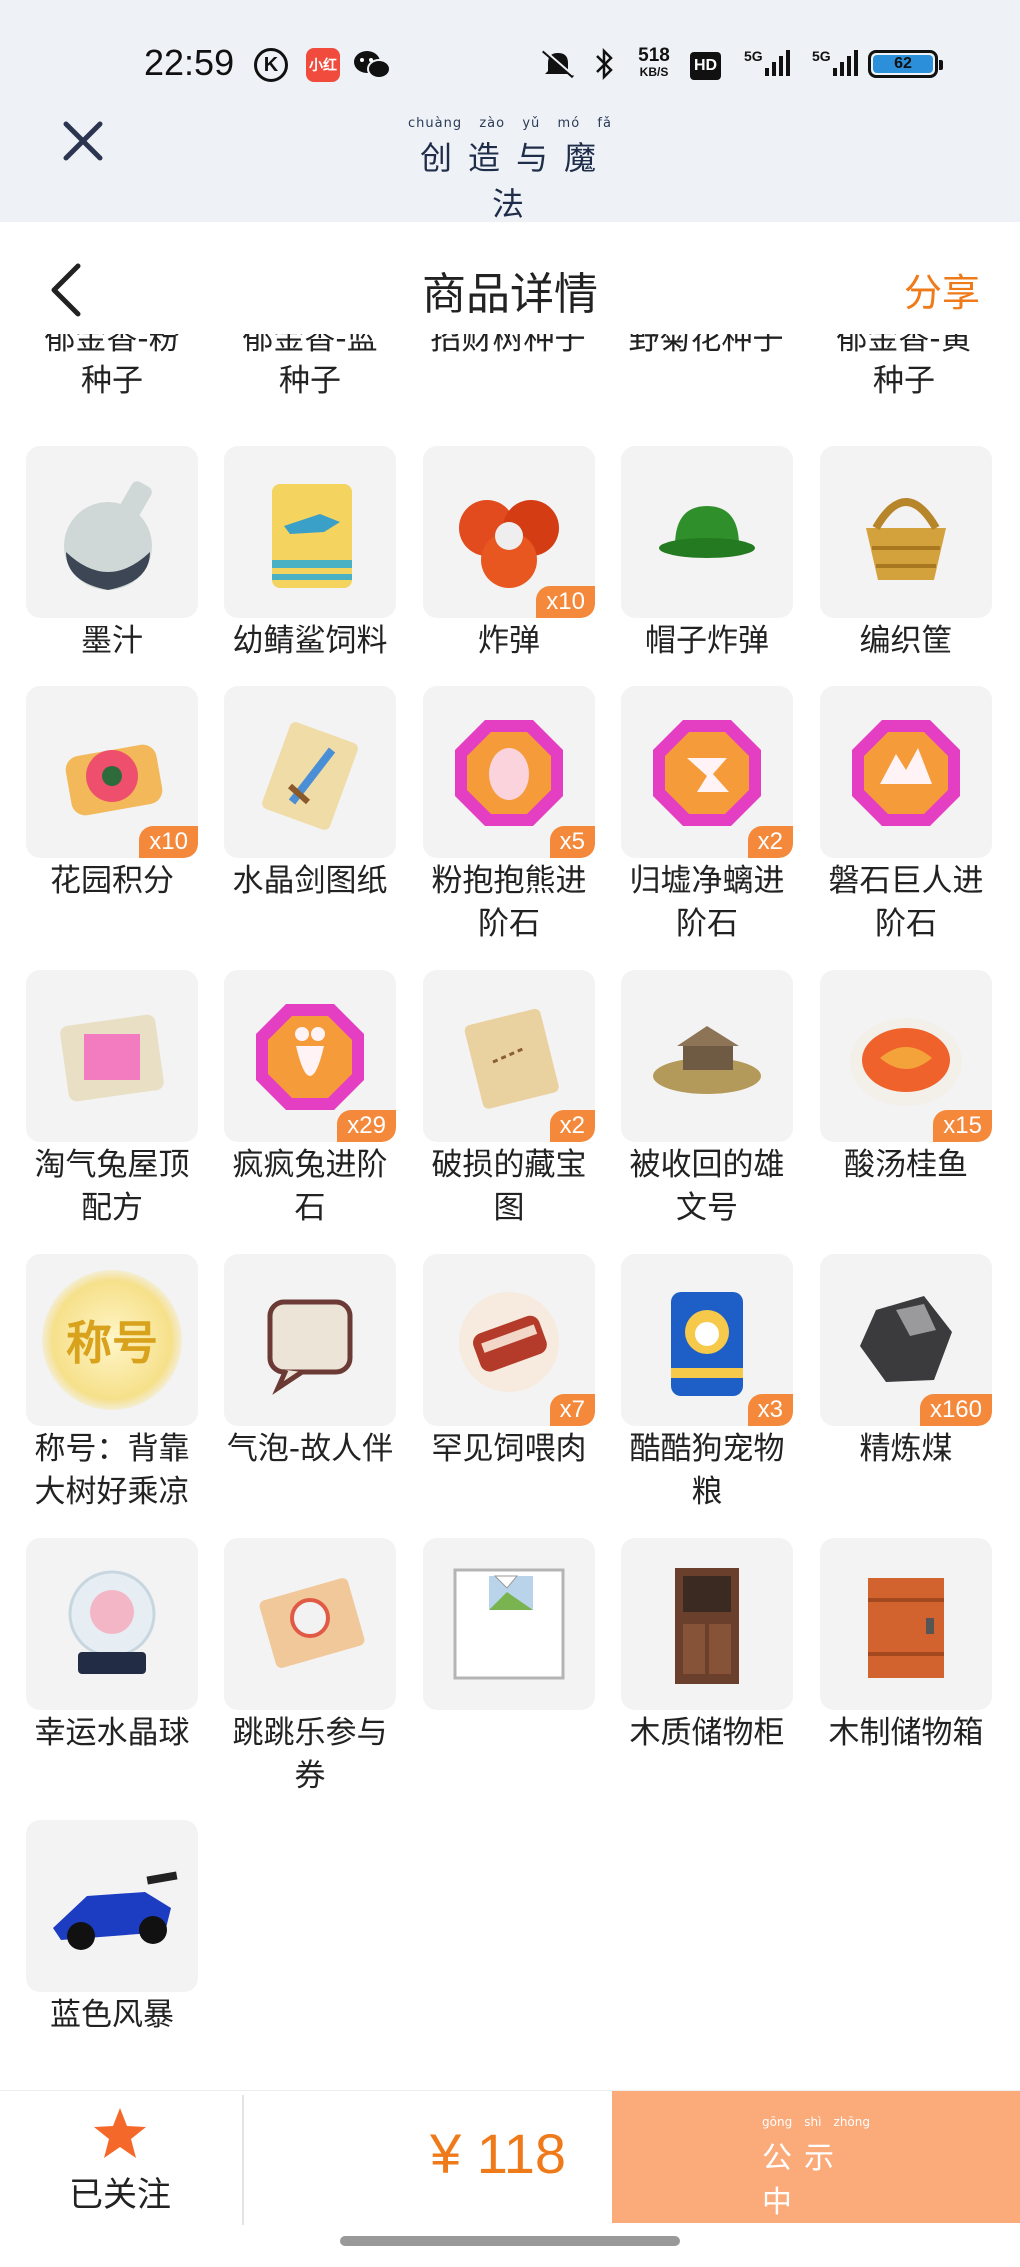 The image size is (1020, 2267). I want to click on item-thumbnail: 称号, so click(112, 1340).